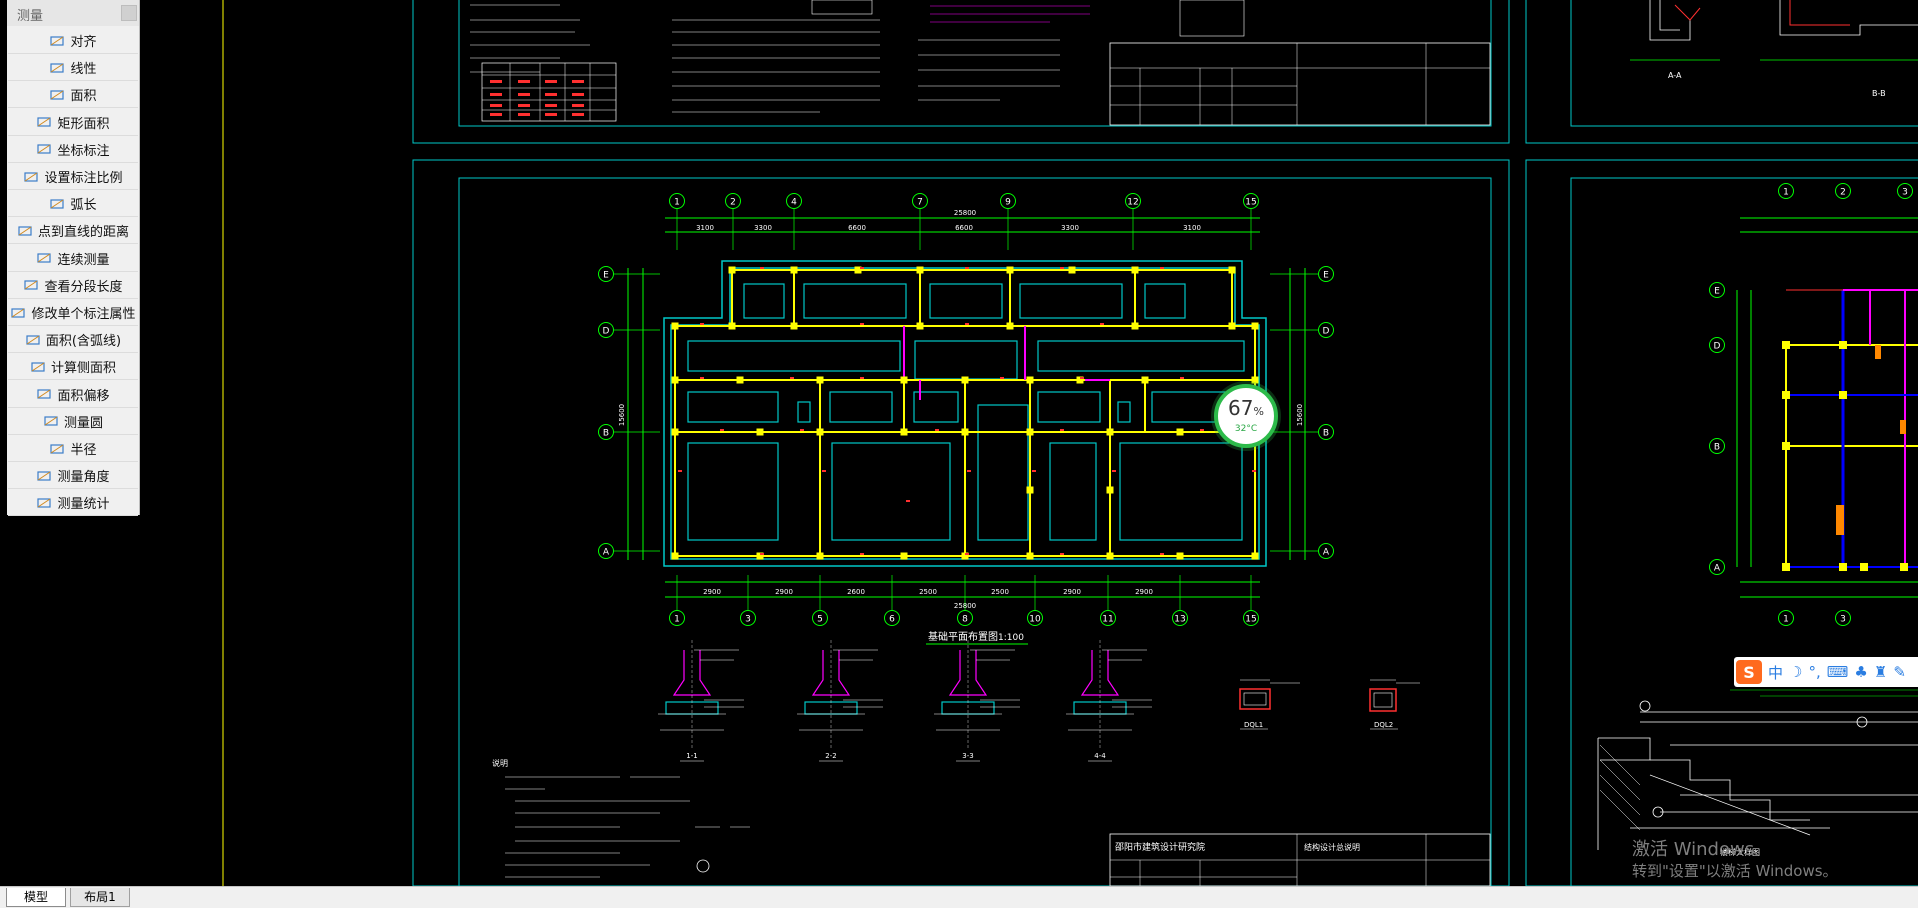 This screenshot has width=1918, height=908. I want to click on tool-label: 点到直线的距离, so click(83, 233).